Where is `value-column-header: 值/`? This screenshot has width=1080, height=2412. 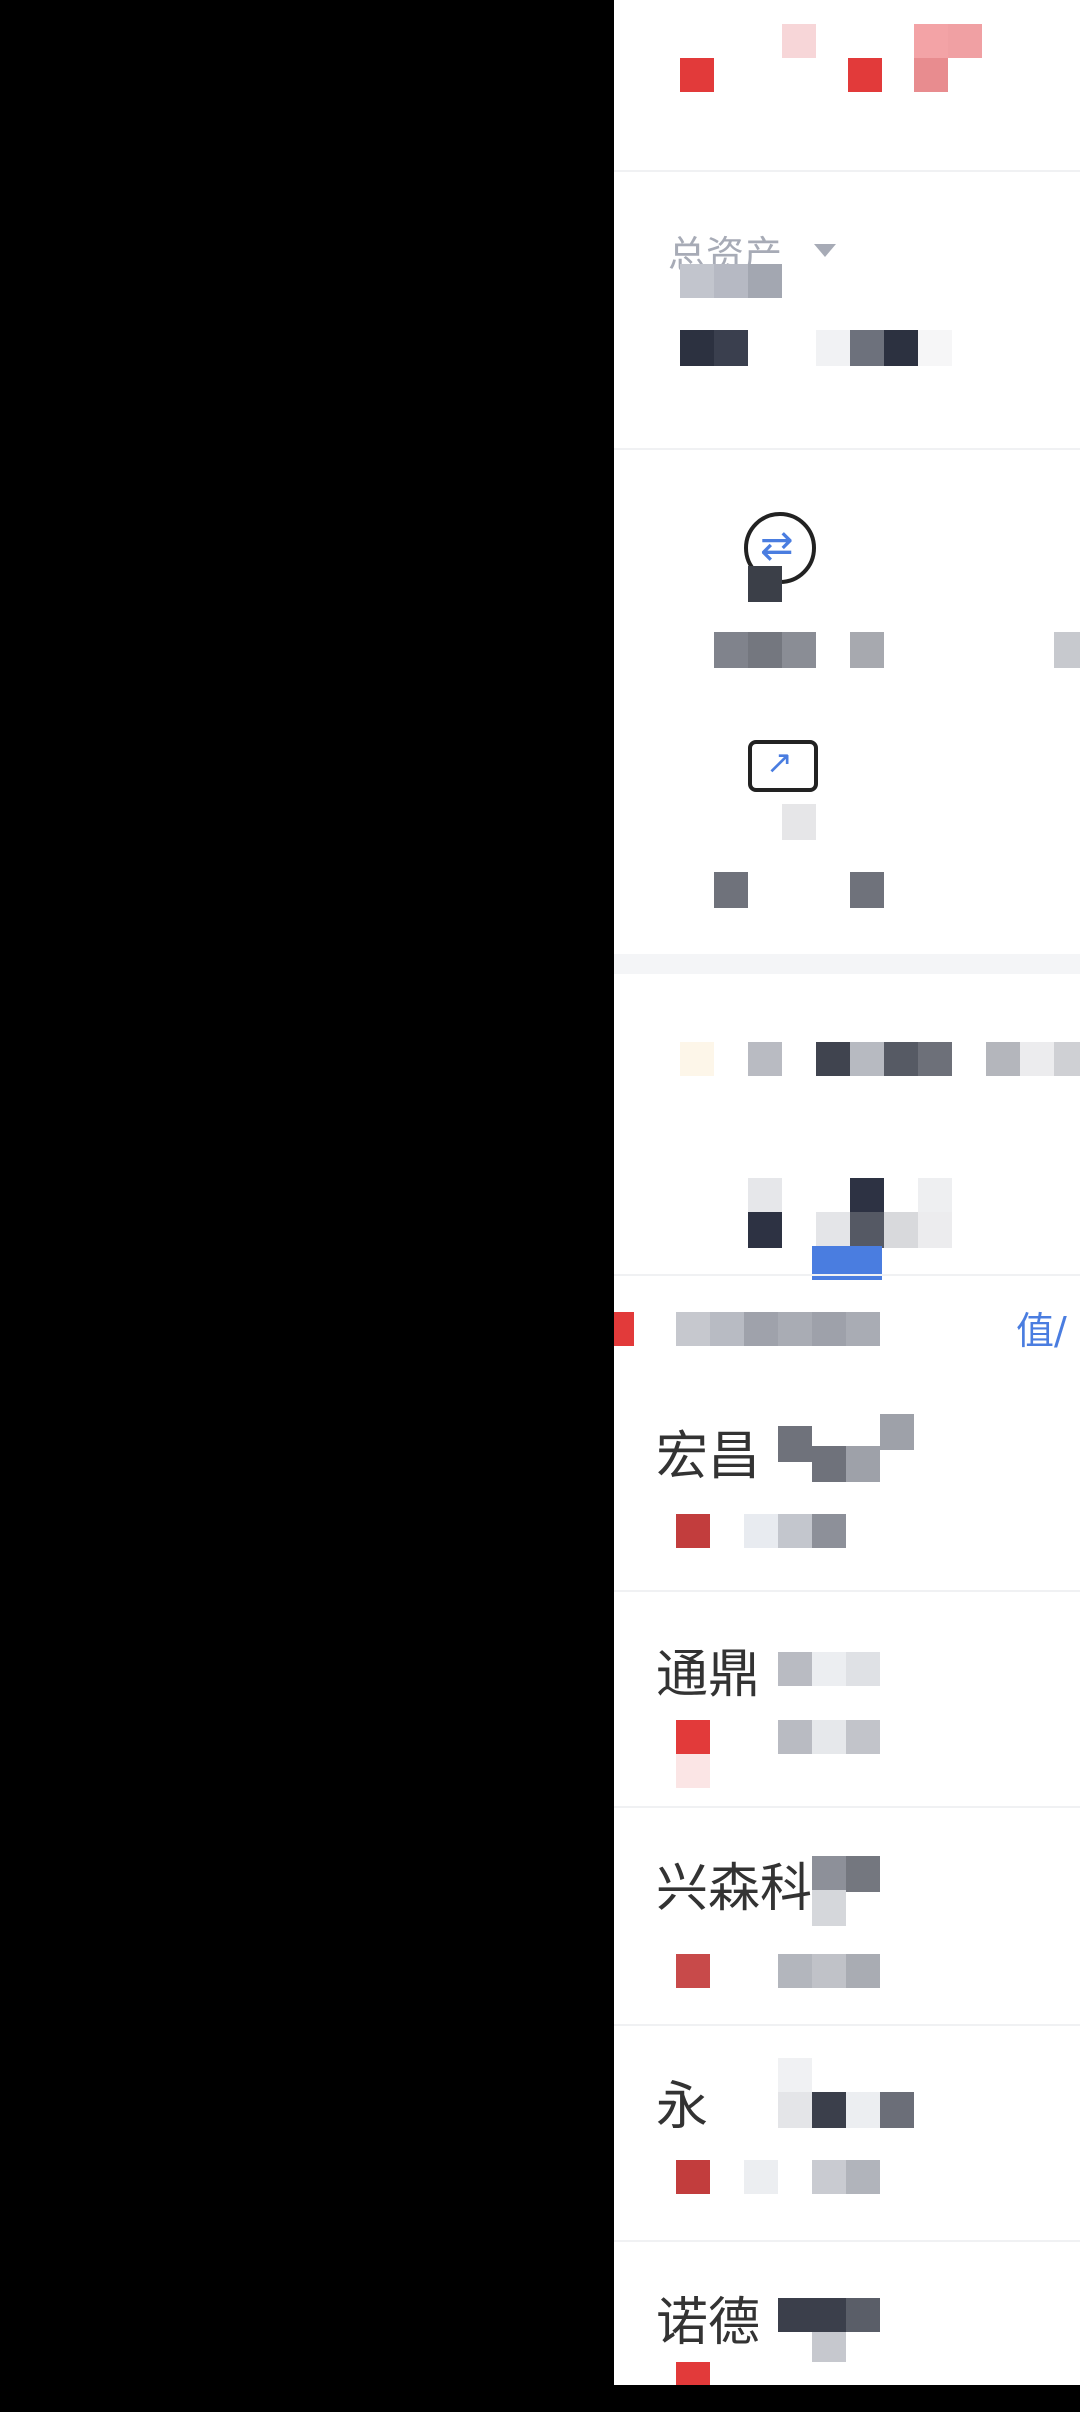
value-column-header: 值/ is located at coordinates (1041, 1327).